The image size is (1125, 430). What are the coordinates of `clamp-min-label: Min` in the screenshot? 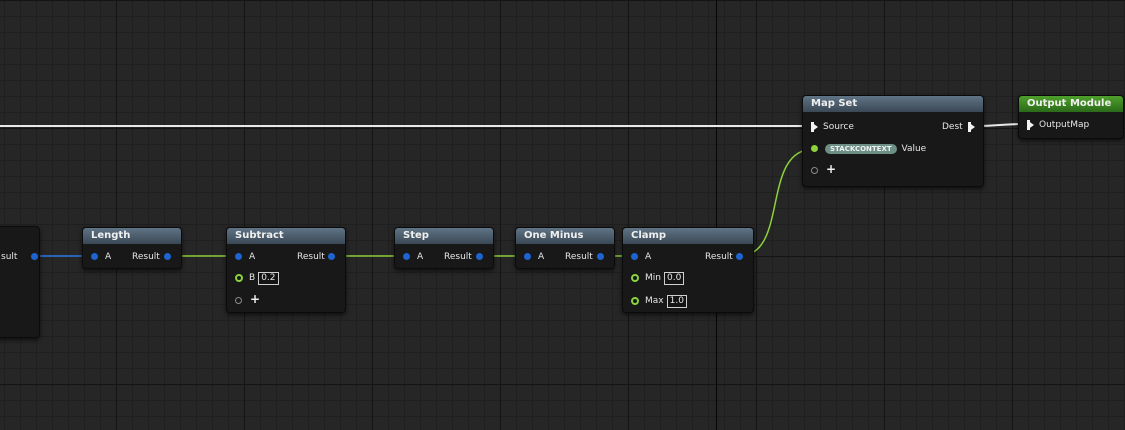 It's located at (653, 278).